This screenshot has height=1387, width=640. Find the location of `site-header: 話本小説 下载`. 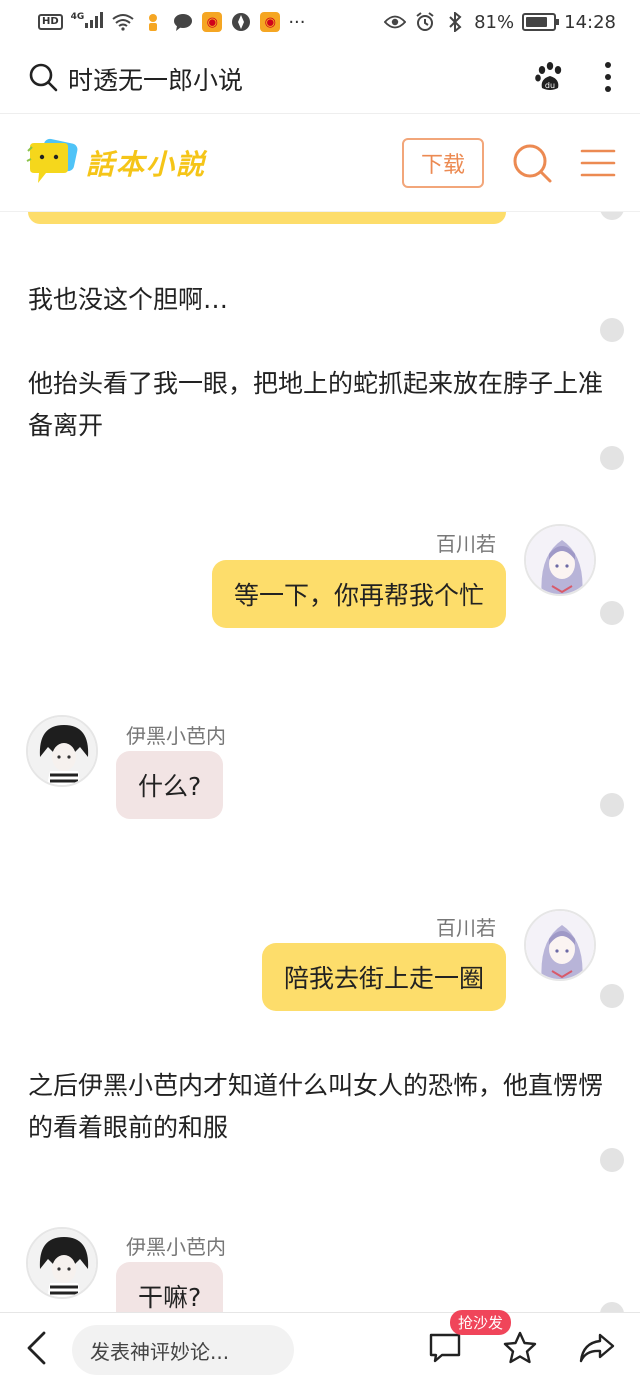

site-header: 話本小説 下载 is located at coordinates (320, 163).